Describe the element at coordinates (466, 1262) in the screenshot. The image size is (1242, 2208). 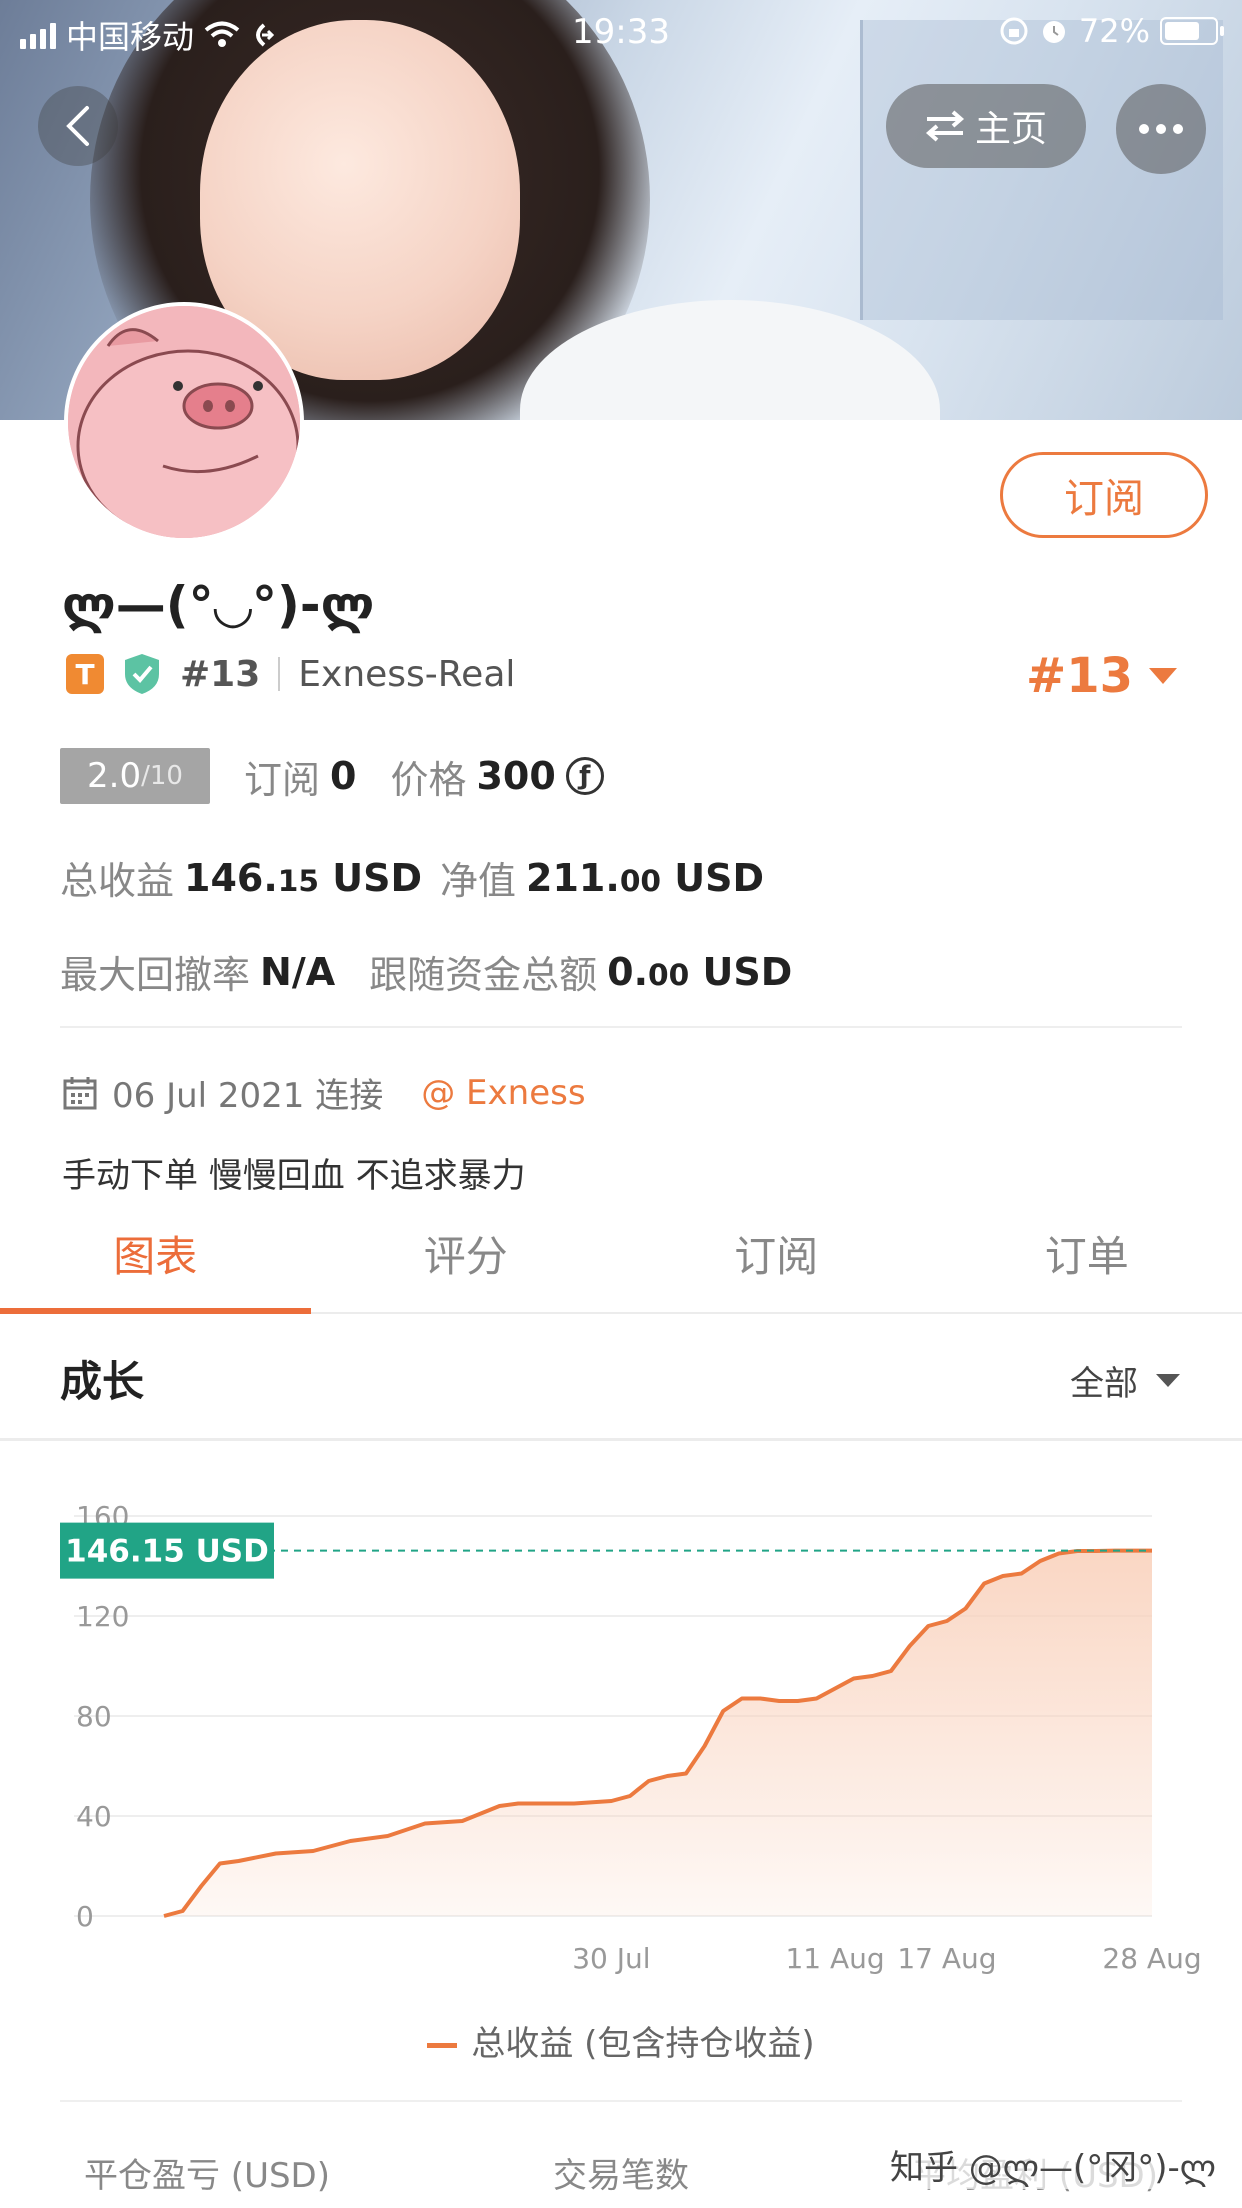
I see `tab-rating: 评分` at that location.